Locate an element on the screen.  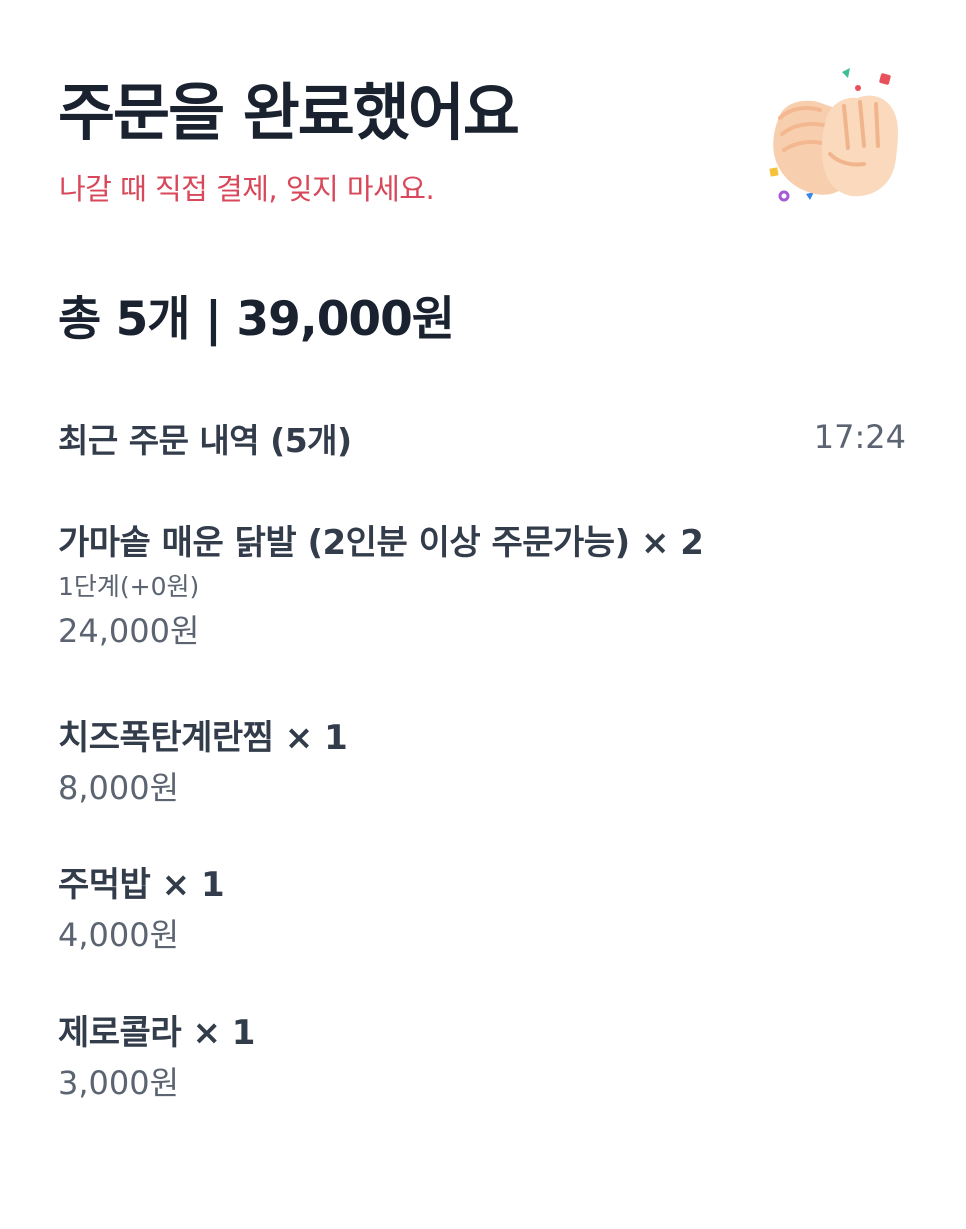
clapping-hands-illustration is located at coordinates (833, 135).